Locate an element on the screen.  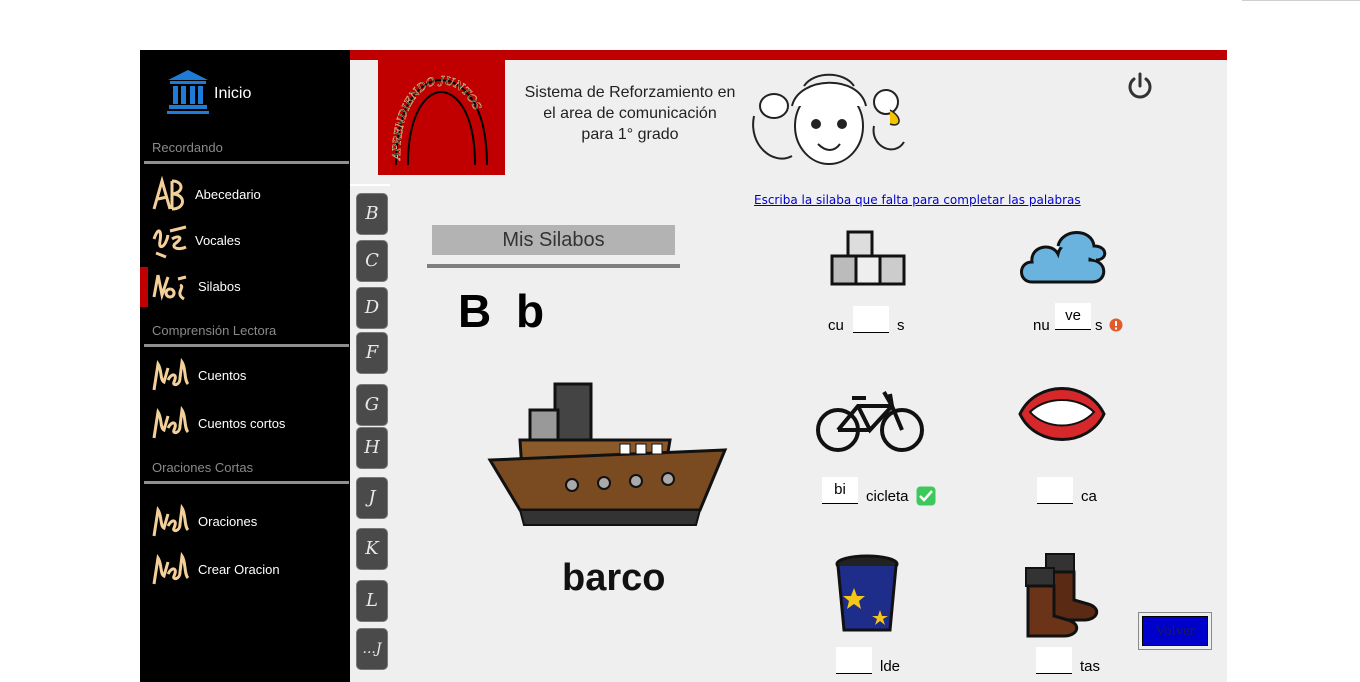
blocks-image is located at coordinates (868, 258).